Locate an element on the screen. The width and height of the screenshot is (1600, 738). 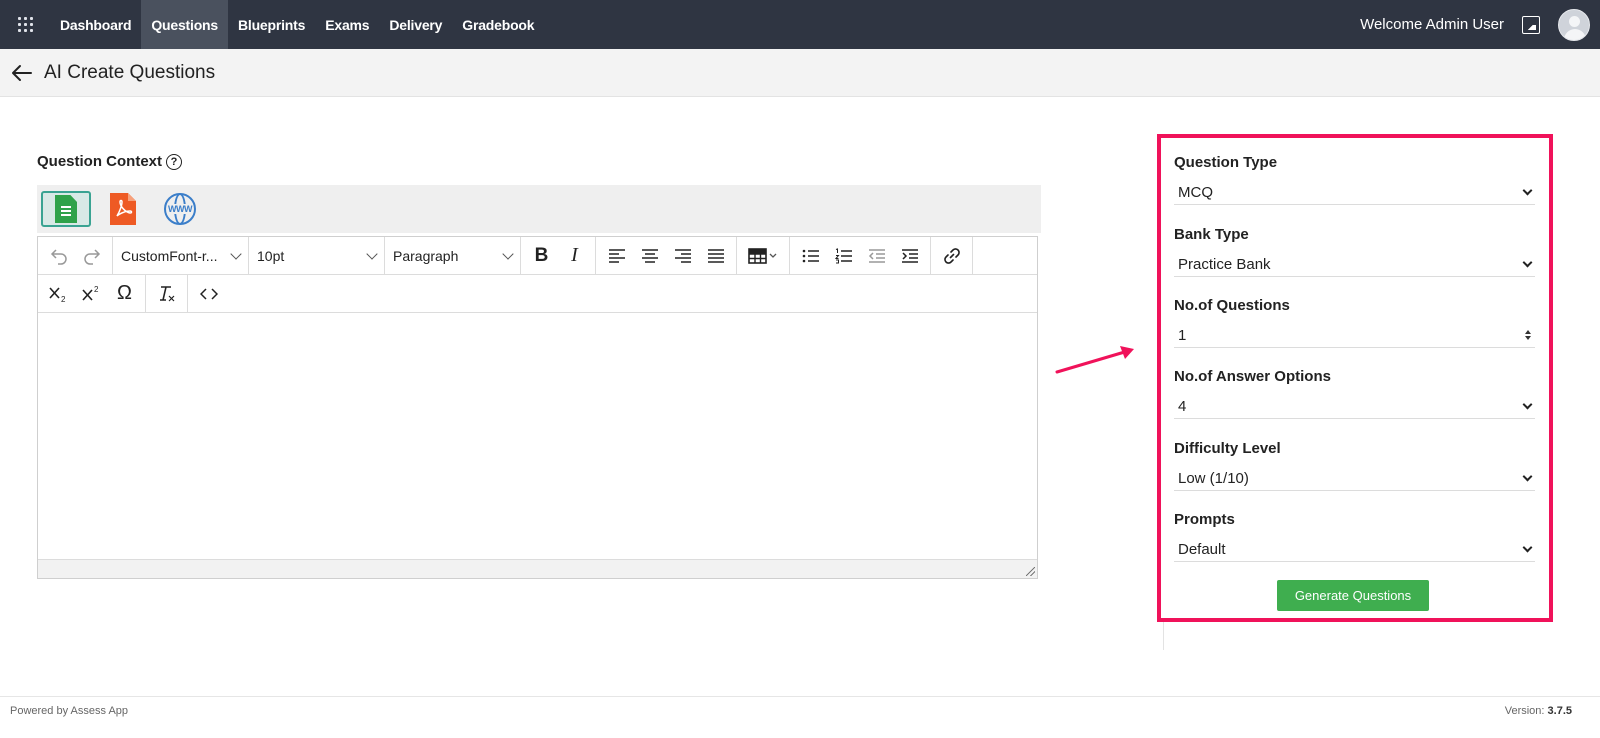
source-document-button is located at coordinates (66, 209).